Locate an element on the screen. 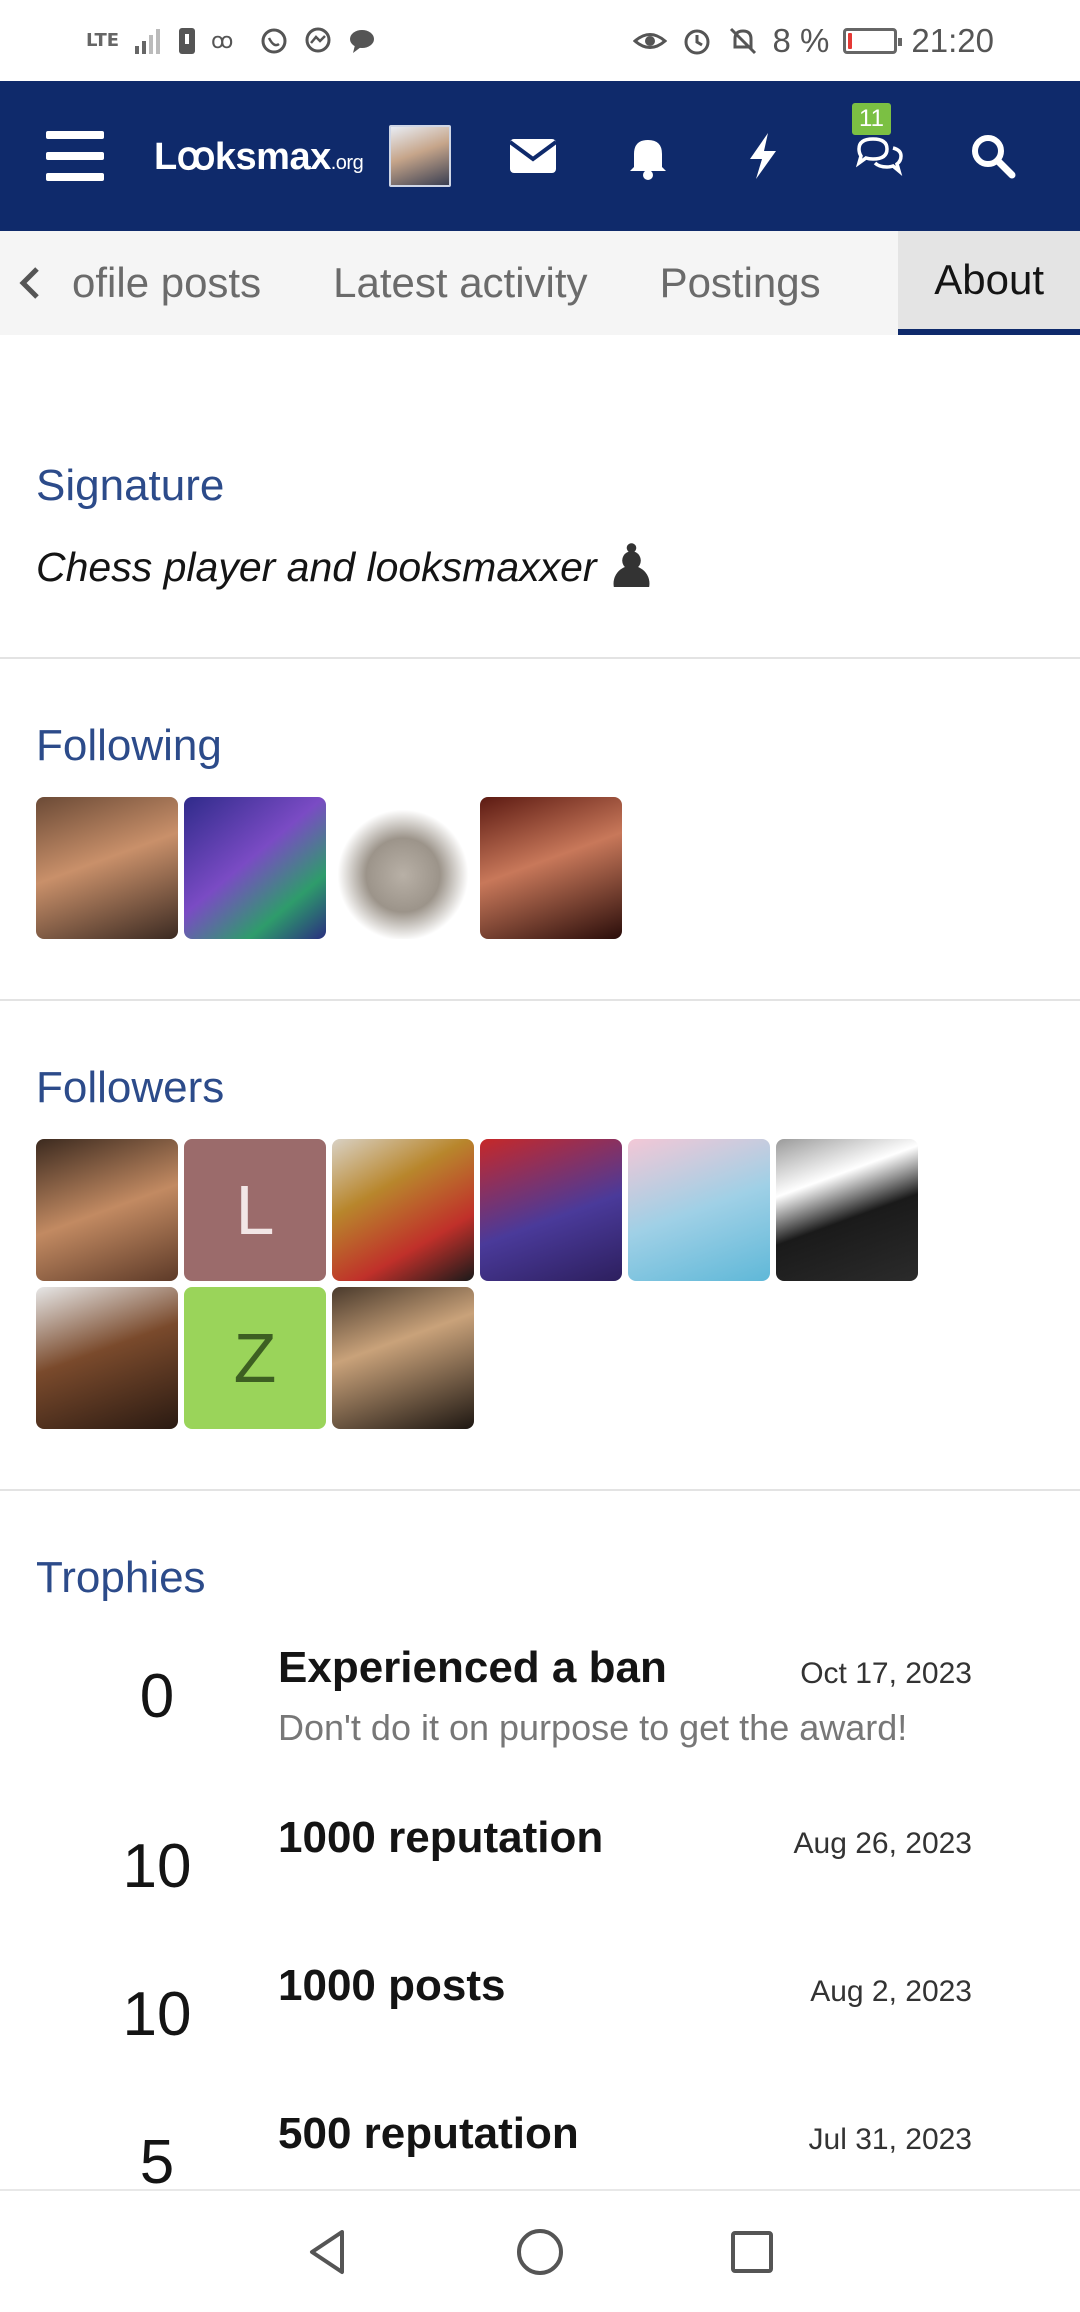 The image size is (1080, 2312). svg-text: ꝏ is located at coordinates (222, 41).